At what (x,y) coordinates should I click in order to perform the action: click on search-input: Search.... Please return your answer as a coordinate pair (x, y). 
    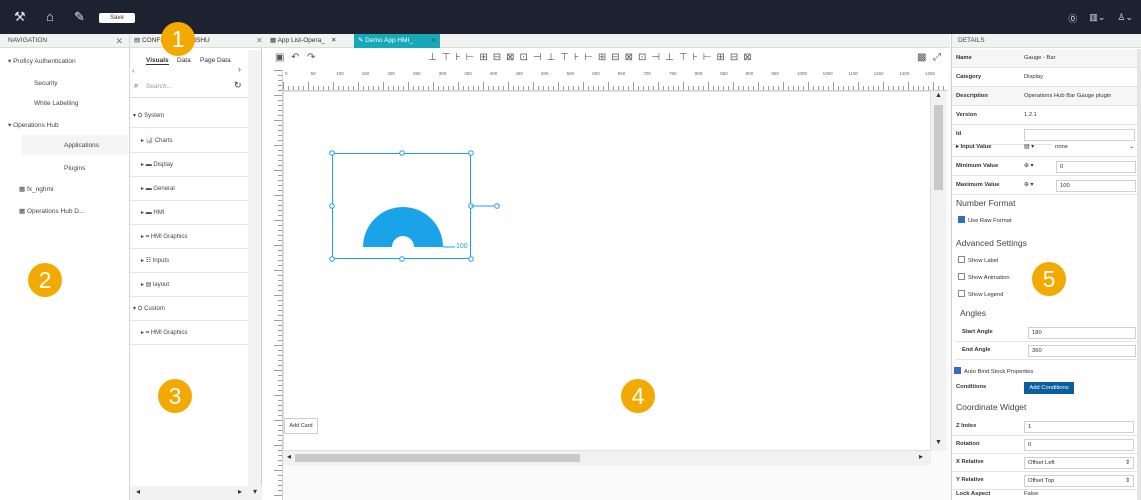
    Looking at the image, I should click on (159, 86).